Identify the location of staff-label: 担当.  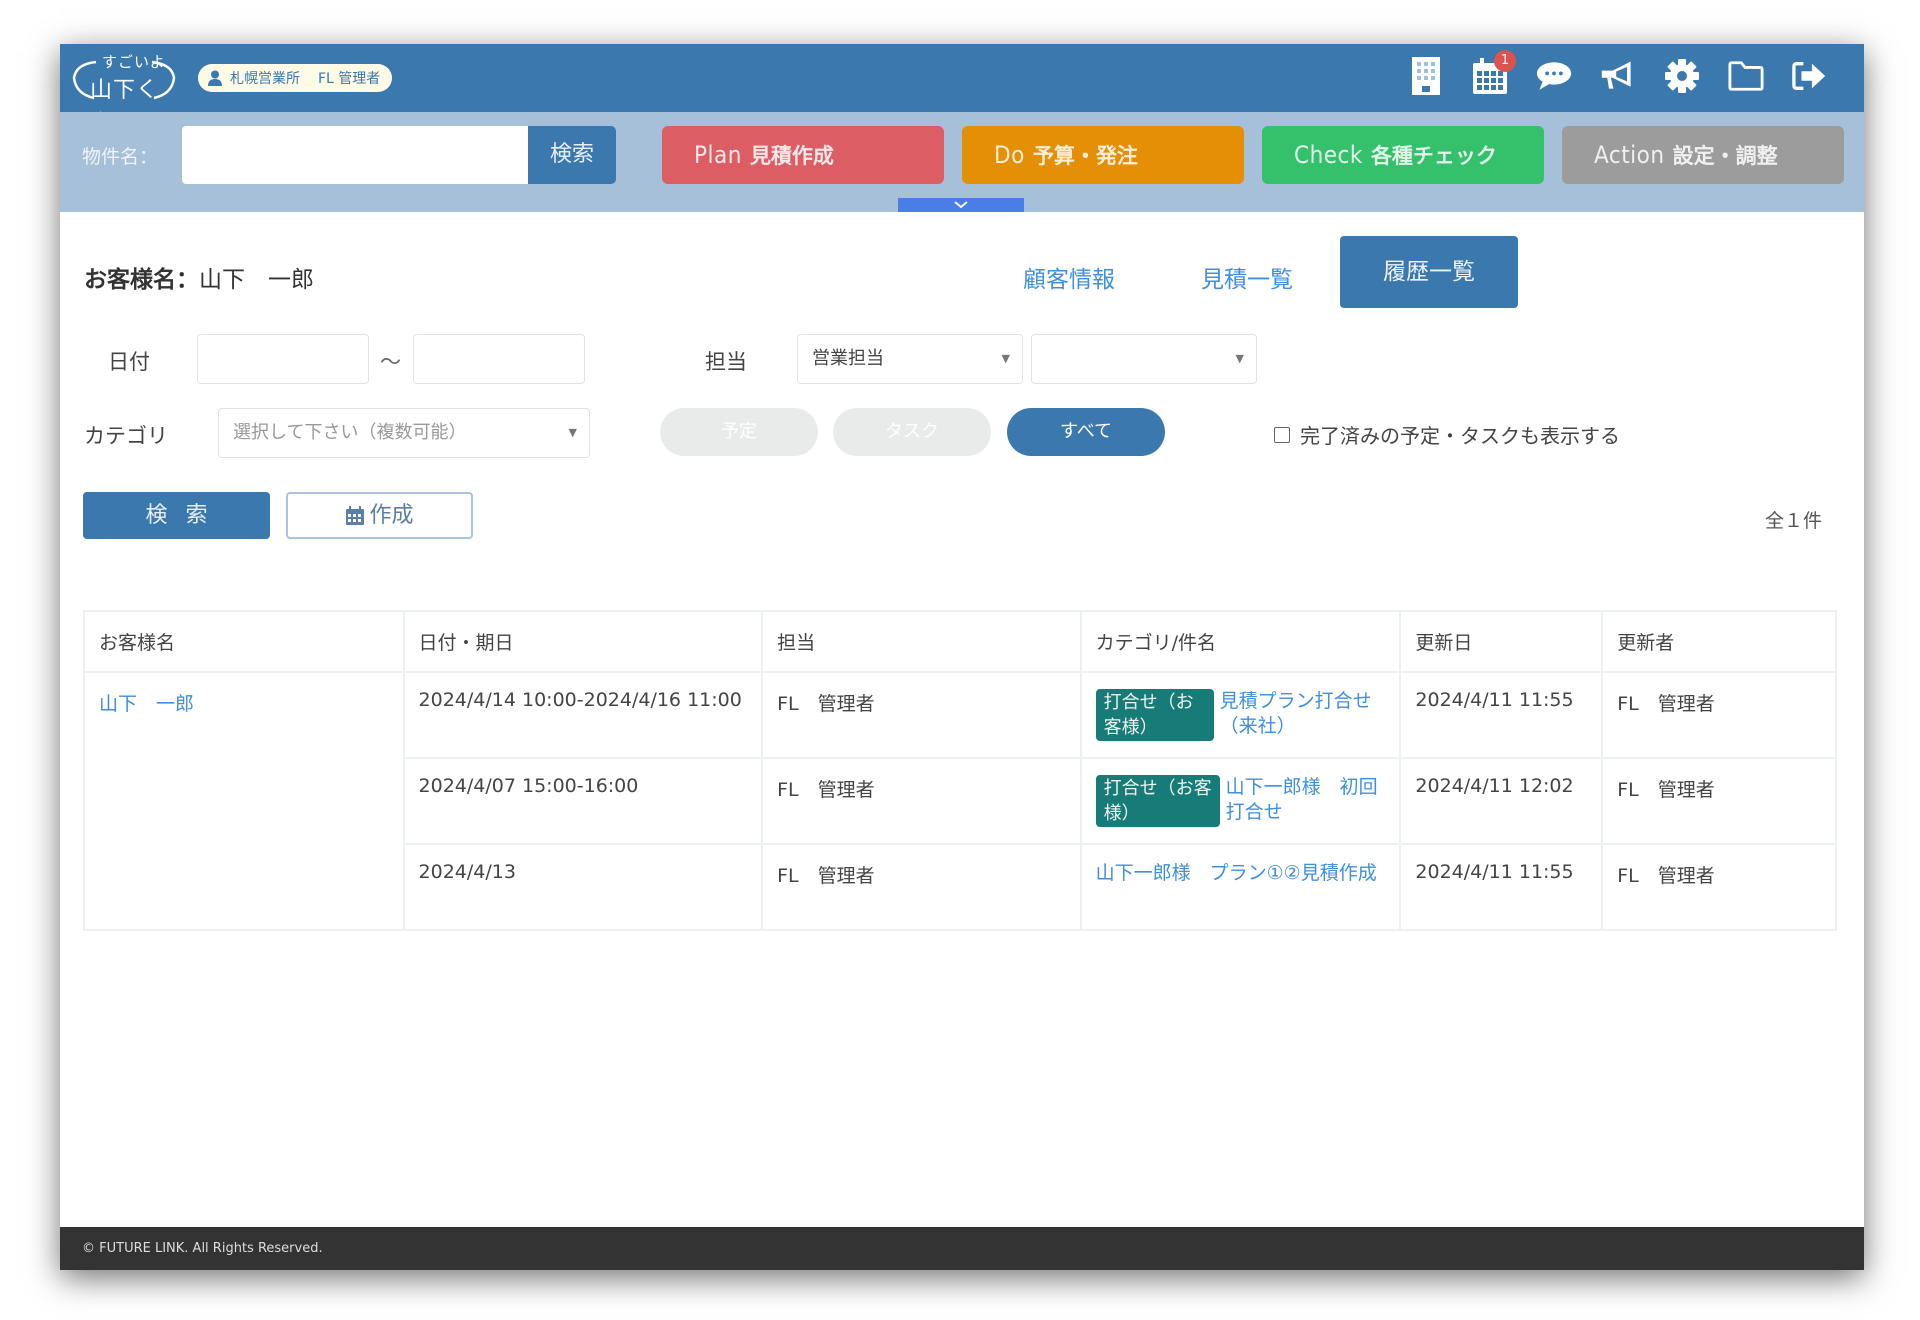
(726, 362).